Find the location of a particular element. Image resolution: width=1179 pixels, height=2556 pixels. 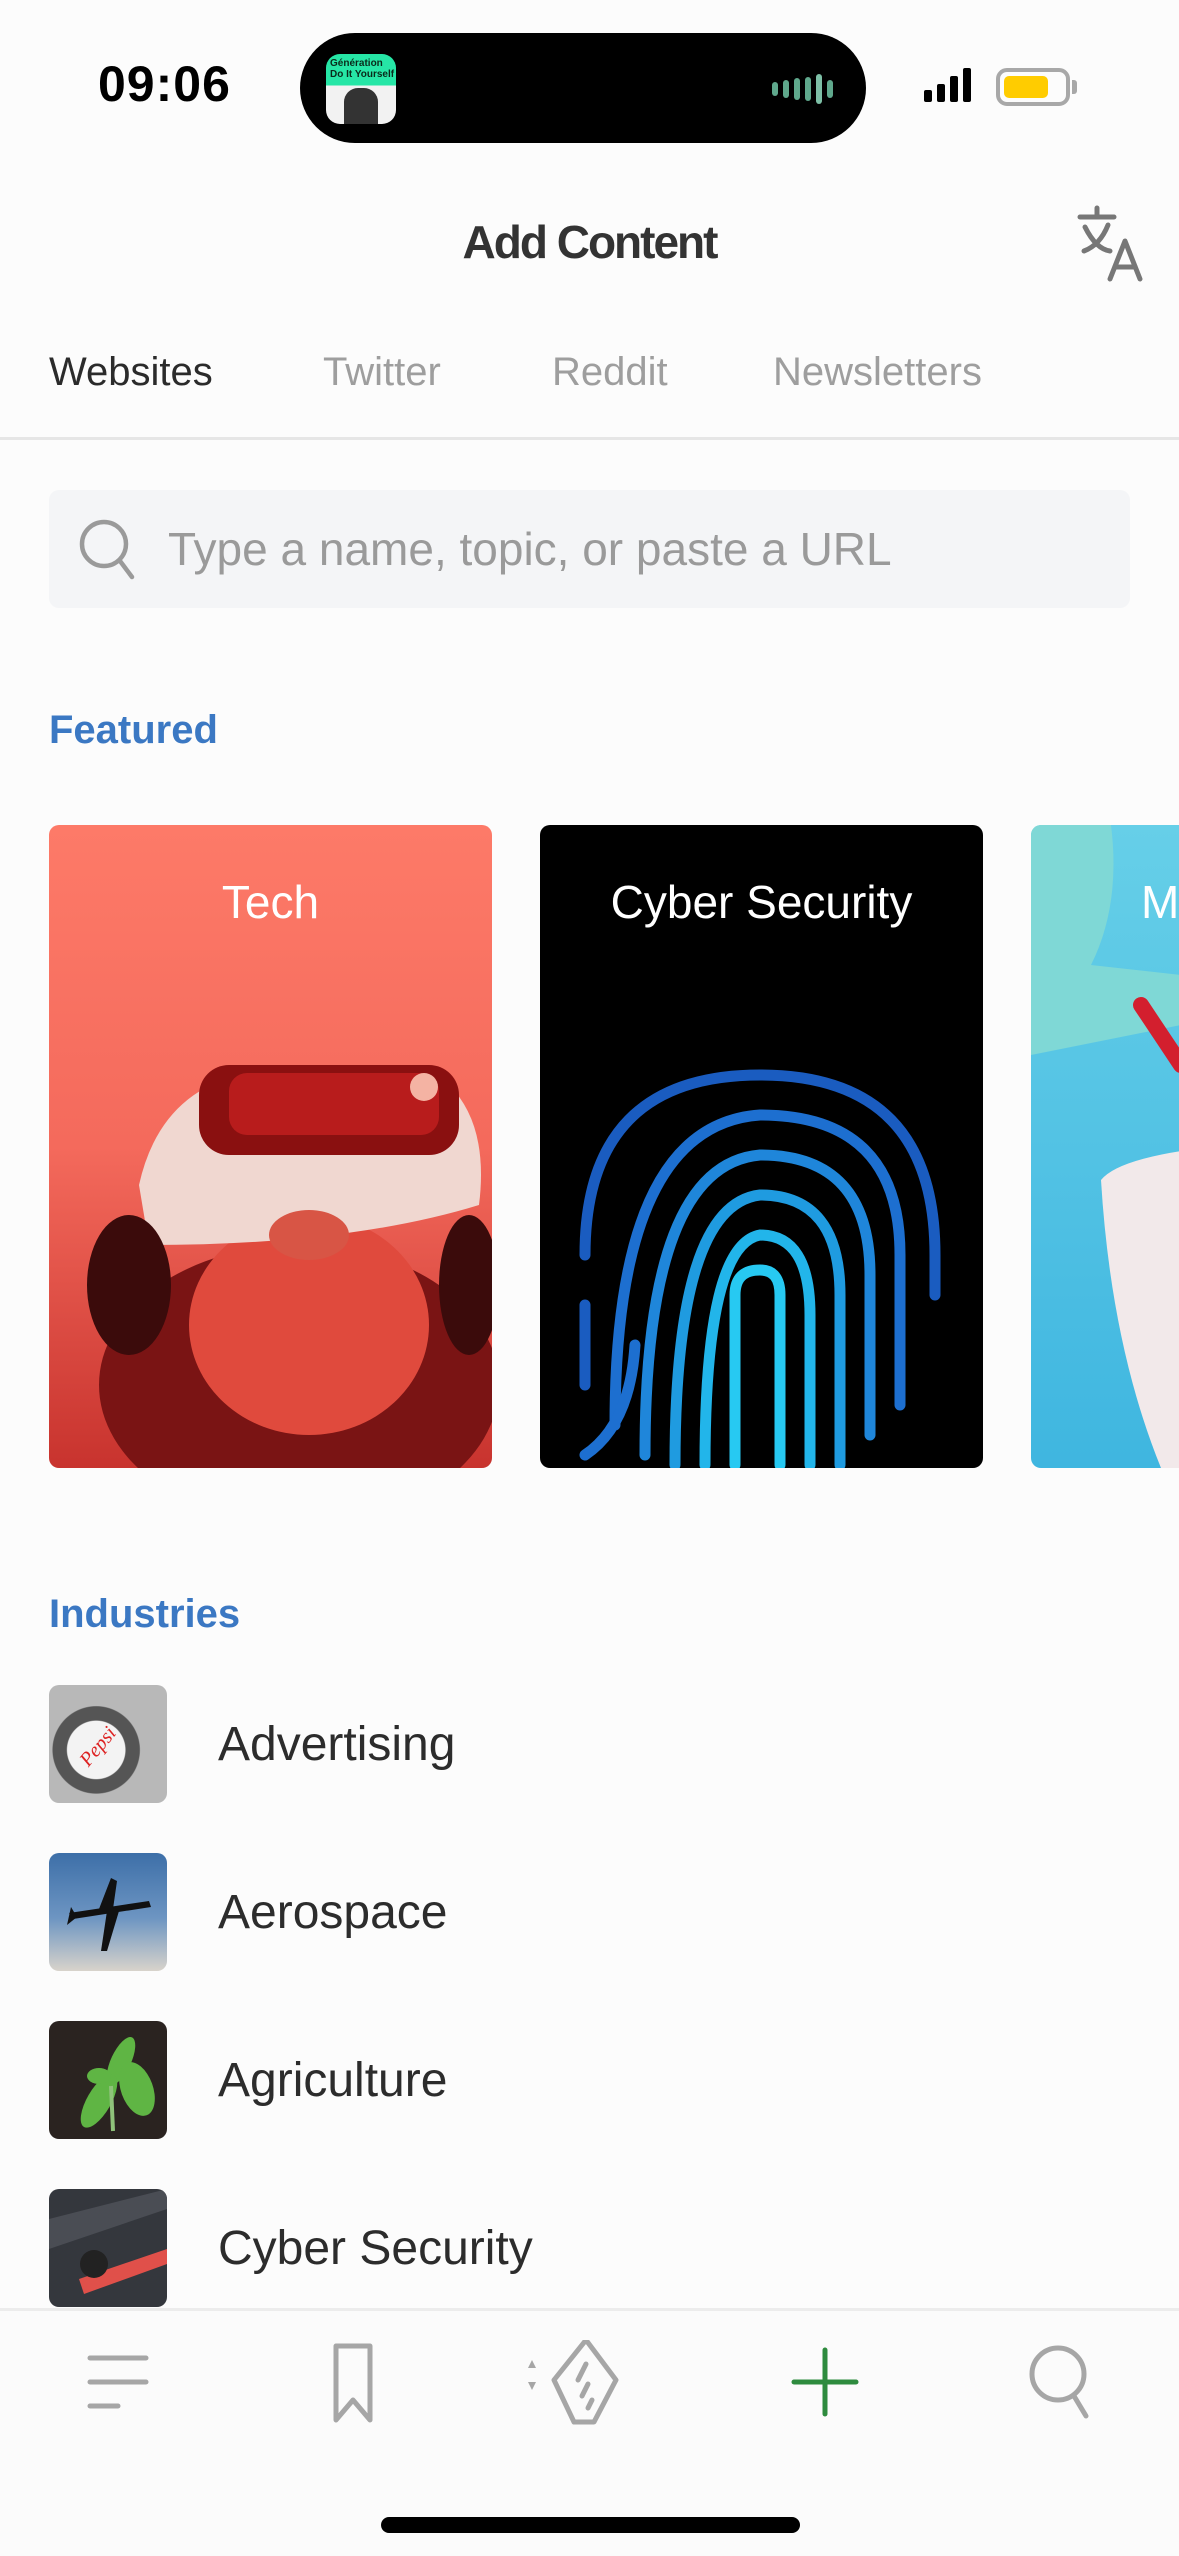

home-indicator is located at coordinates (590, 2525).